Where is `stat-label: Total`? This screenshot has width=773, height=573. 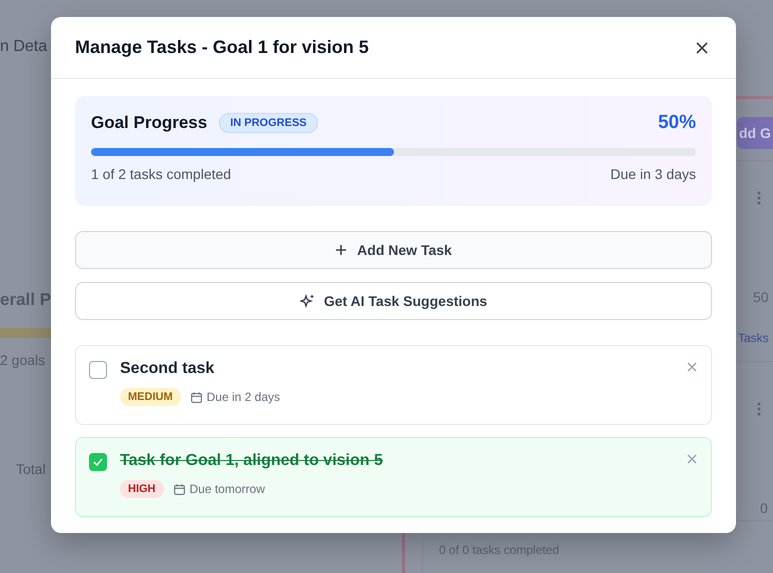 stat-label: Total is located at coordinates (31, 469).